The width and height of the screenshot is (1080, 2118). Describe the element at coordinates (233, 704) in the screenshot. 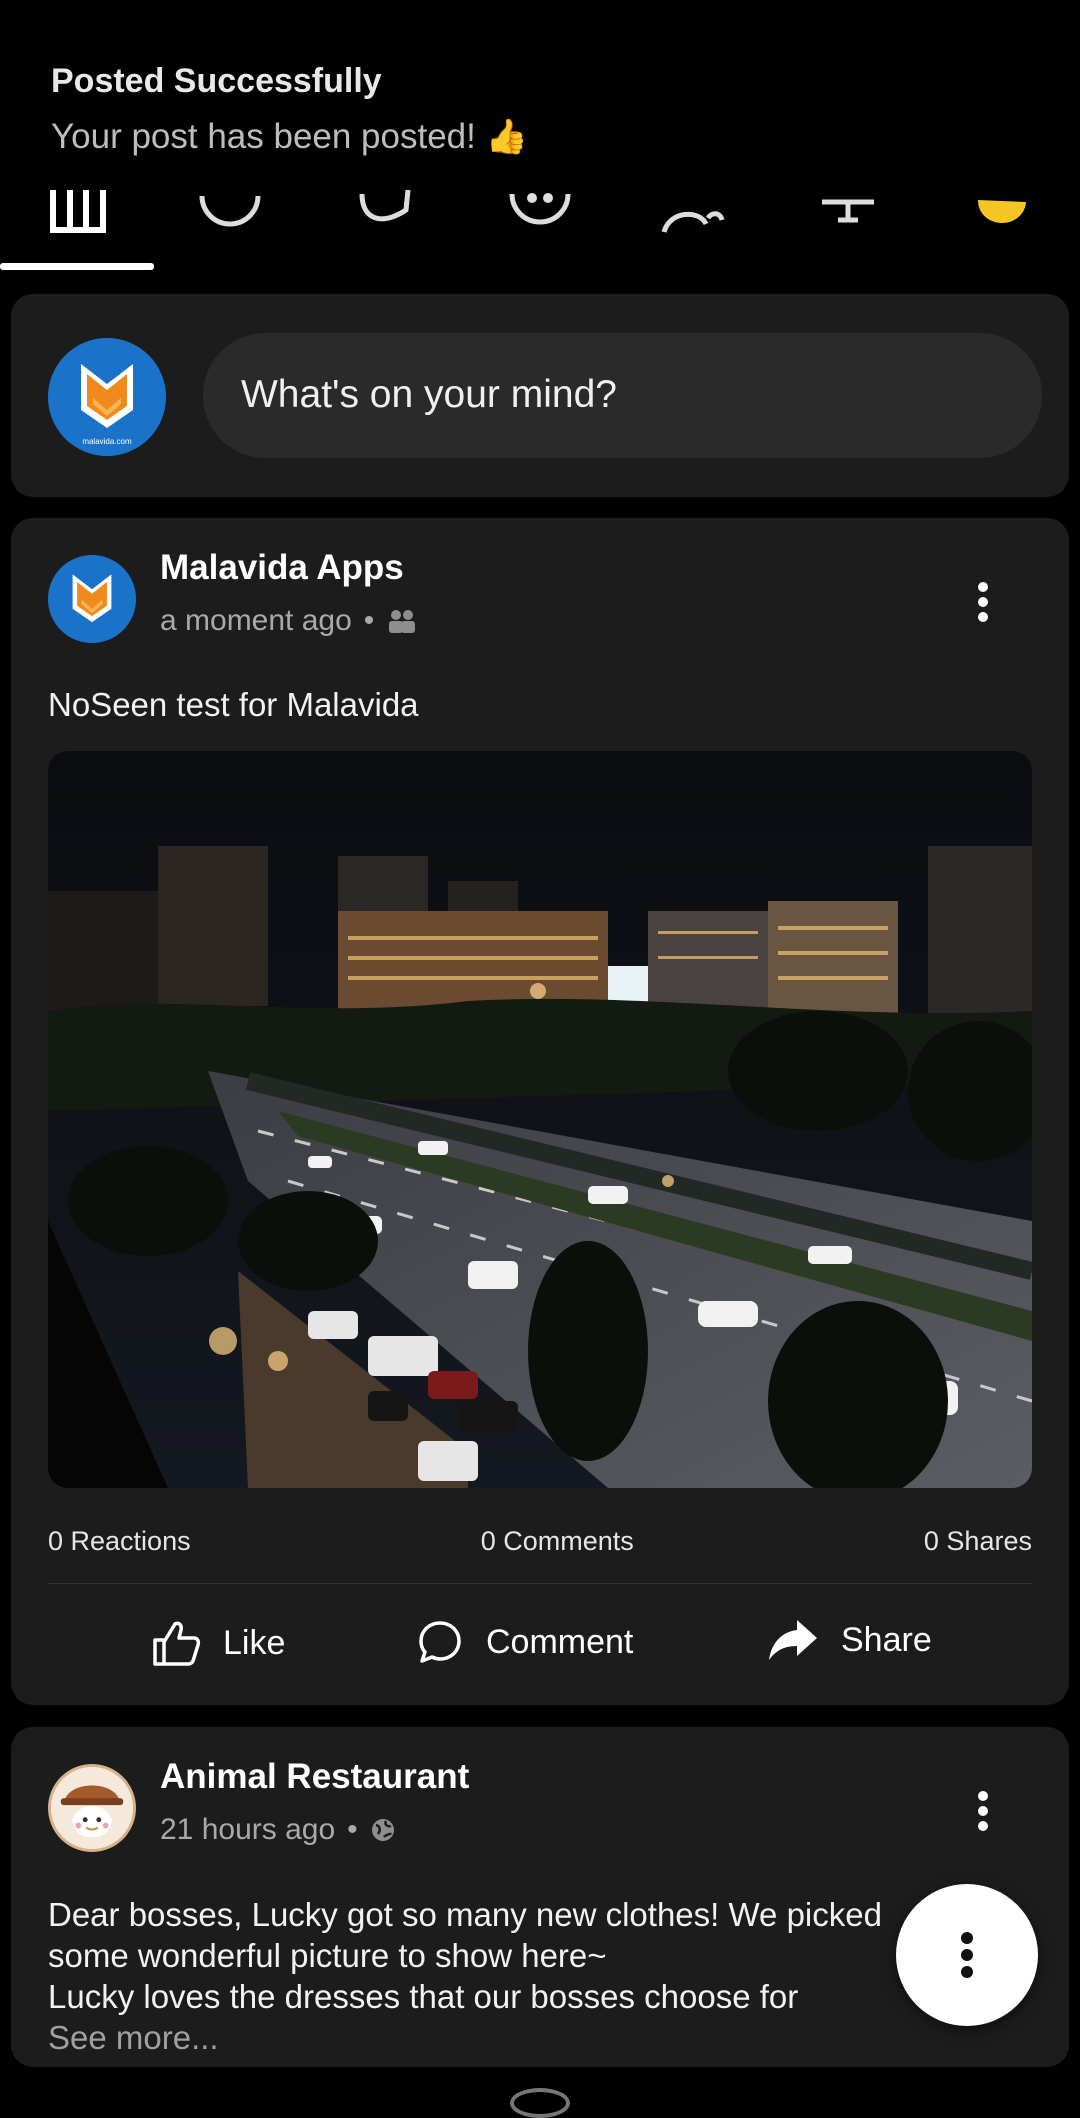

I see `post-text: NoSeen test for Malavida` at that location.